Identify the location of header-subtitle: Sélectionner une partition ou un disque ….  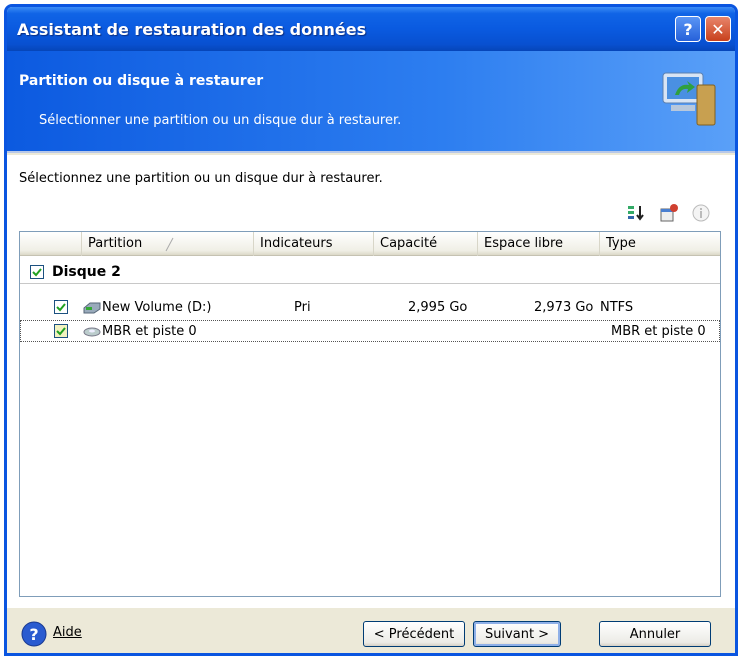
(220, 120).